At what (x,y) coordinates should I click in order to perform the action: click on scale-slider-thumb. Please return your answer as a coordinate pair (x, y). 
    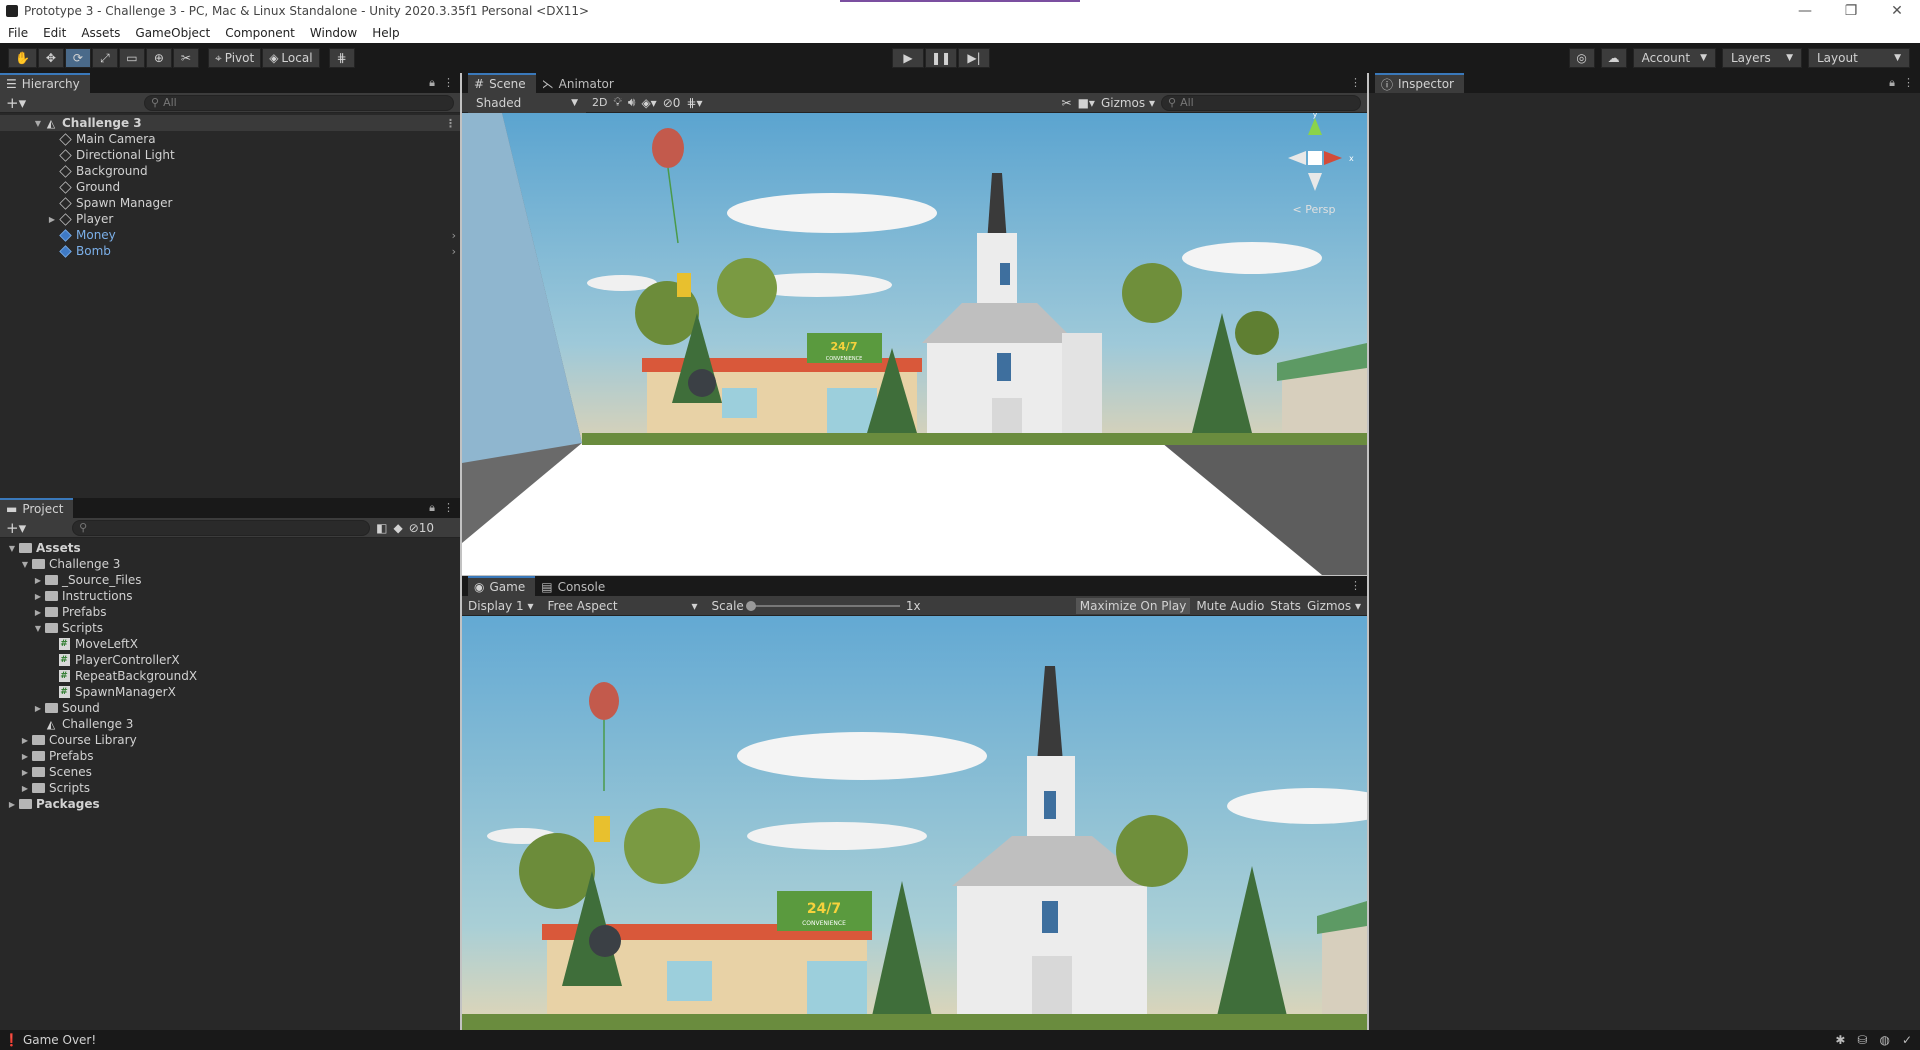
    Looking at the image, I should click on (750, 605).